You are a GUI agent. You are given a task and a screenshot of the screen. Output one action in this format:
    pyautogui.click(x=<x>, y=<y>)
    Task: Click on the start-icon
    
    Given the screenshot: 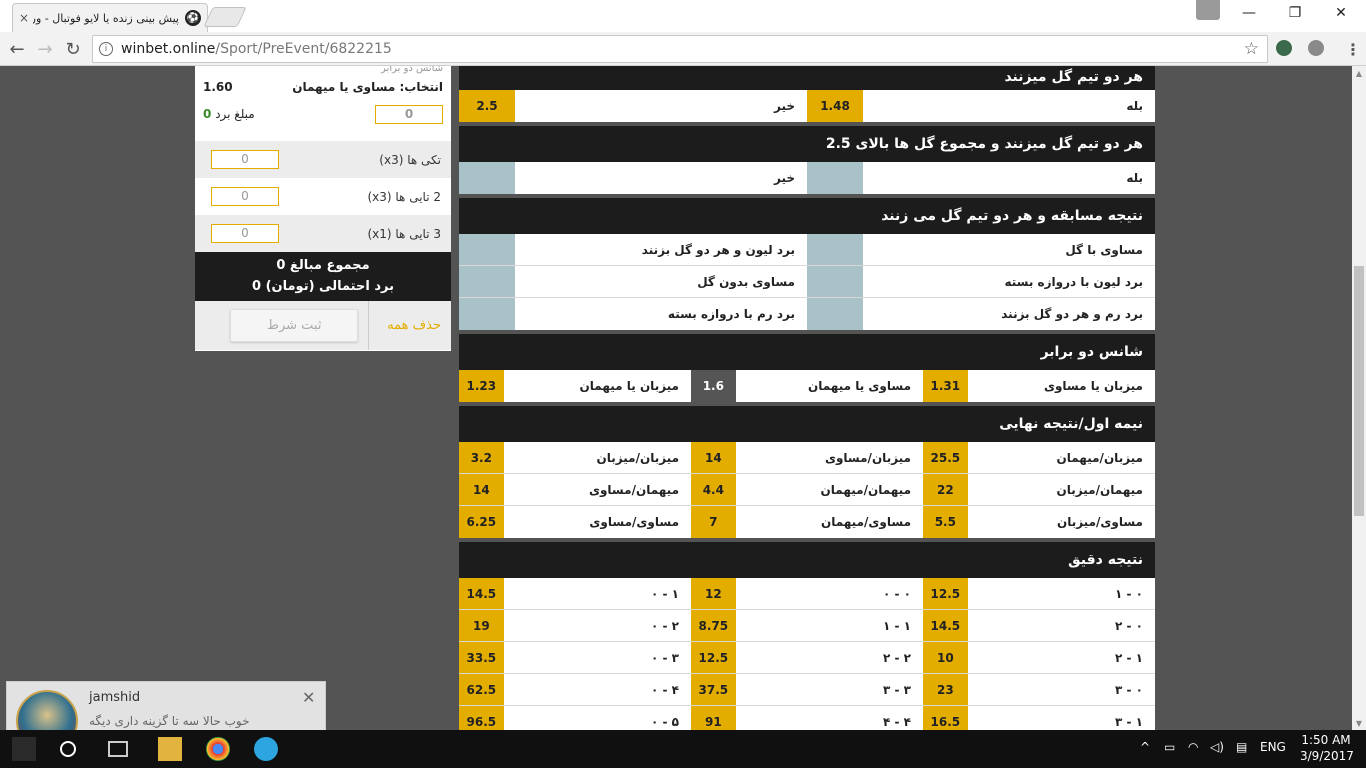 What is the action you would take?
    pyautogui.click(x=24, y=749)
    